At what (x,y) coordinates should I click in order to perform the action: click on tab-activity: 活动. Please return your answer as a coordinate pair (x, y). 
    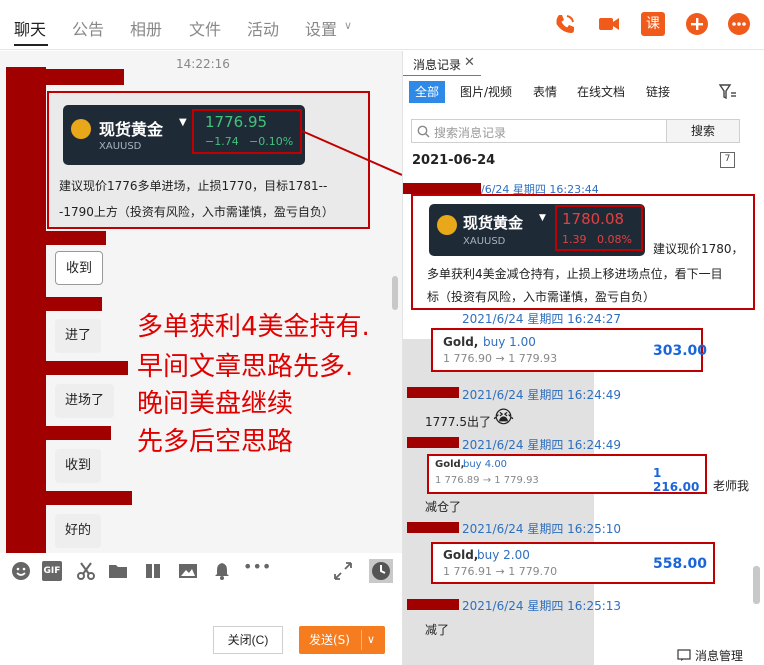
    Looking at the image, I should click on (263, 28).